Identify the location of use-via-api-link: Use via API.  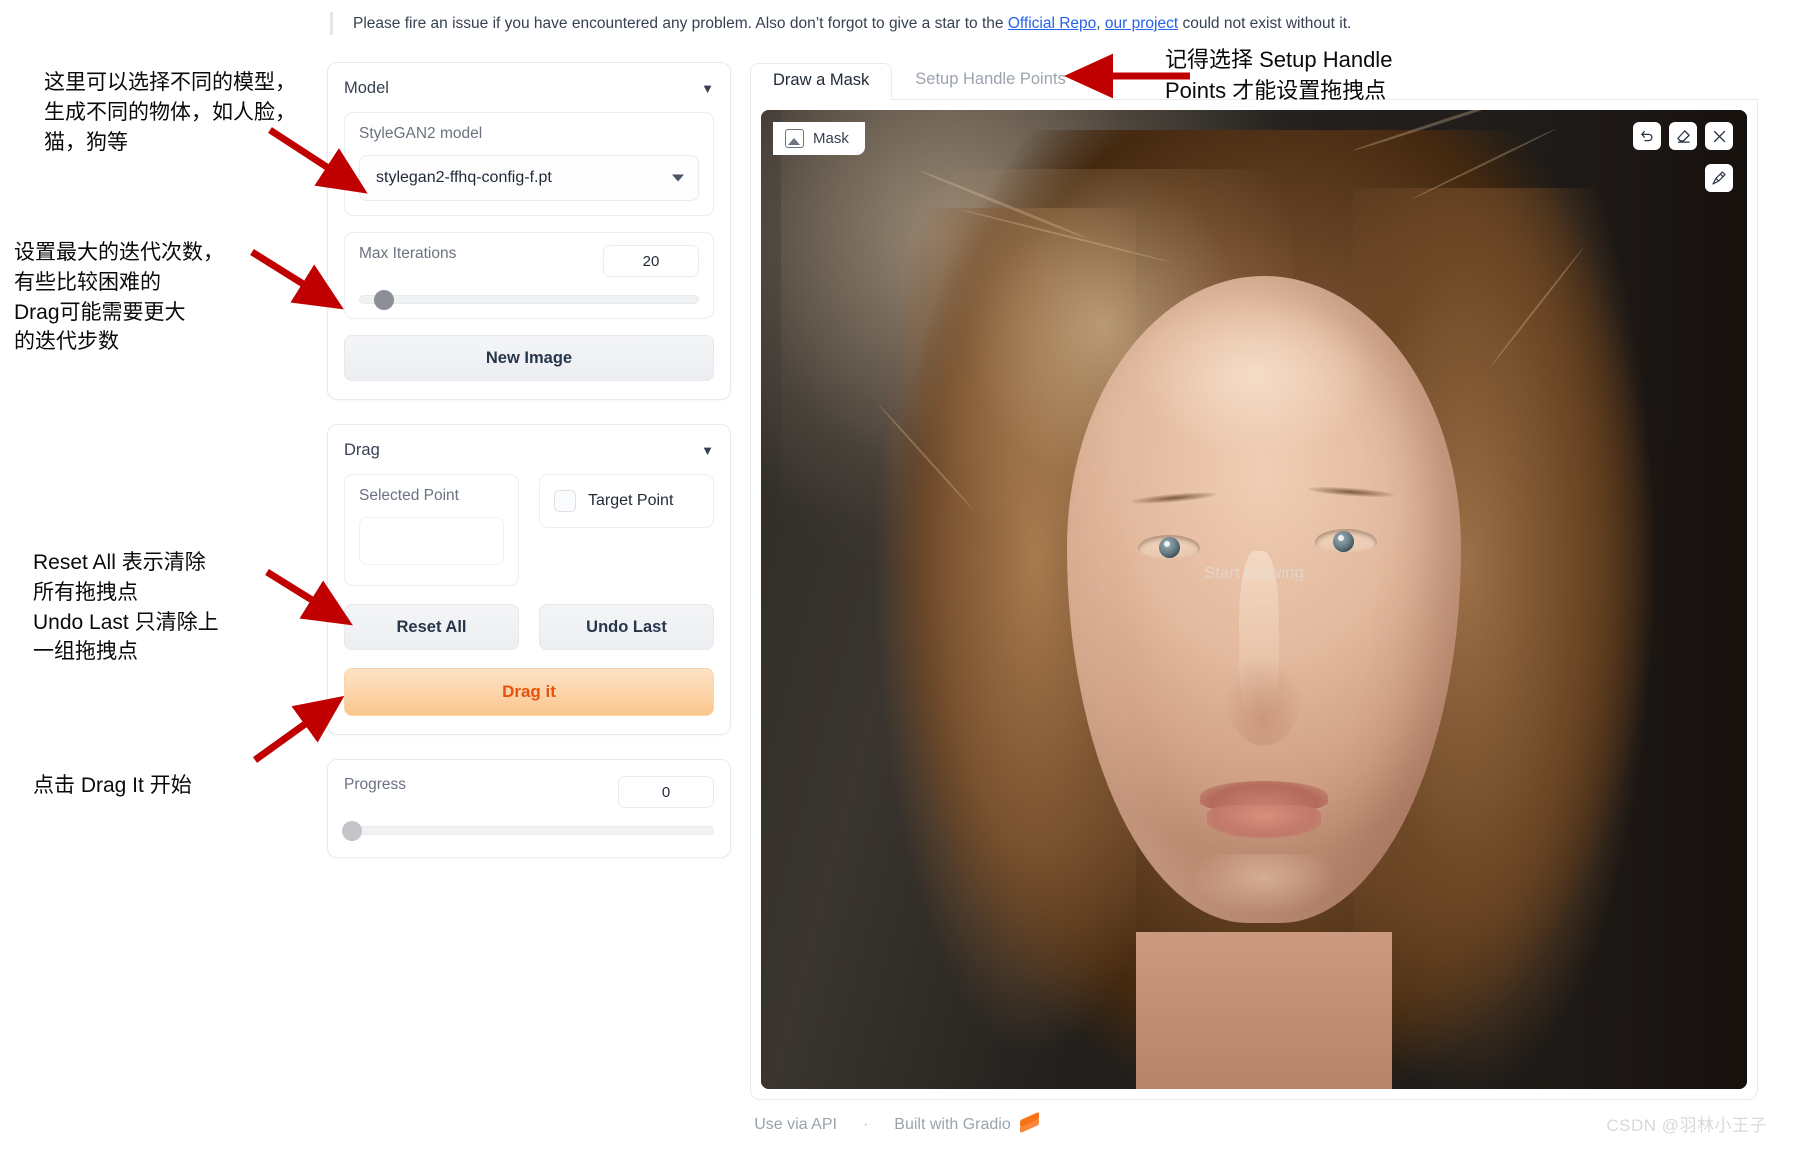
(795, 1125).